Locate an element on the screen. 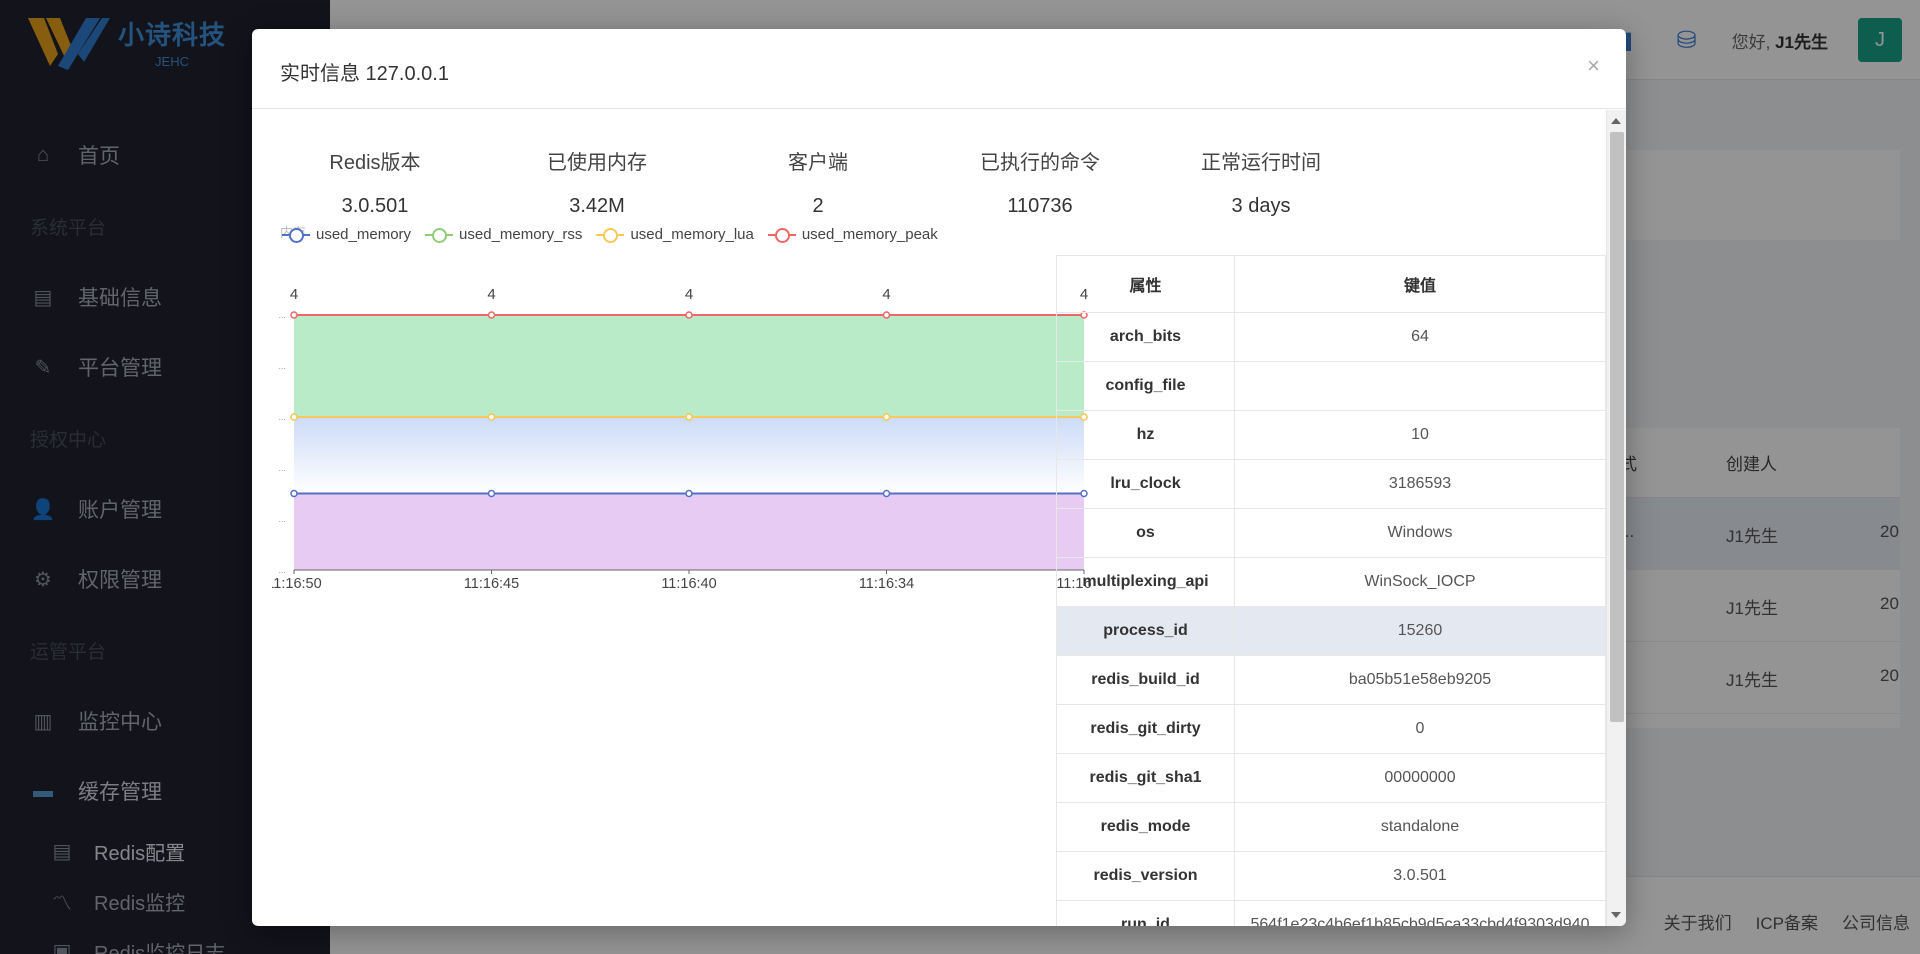 The image size is (1920, 954). stat-value: 110736 is located at coordinates (1040, 206).